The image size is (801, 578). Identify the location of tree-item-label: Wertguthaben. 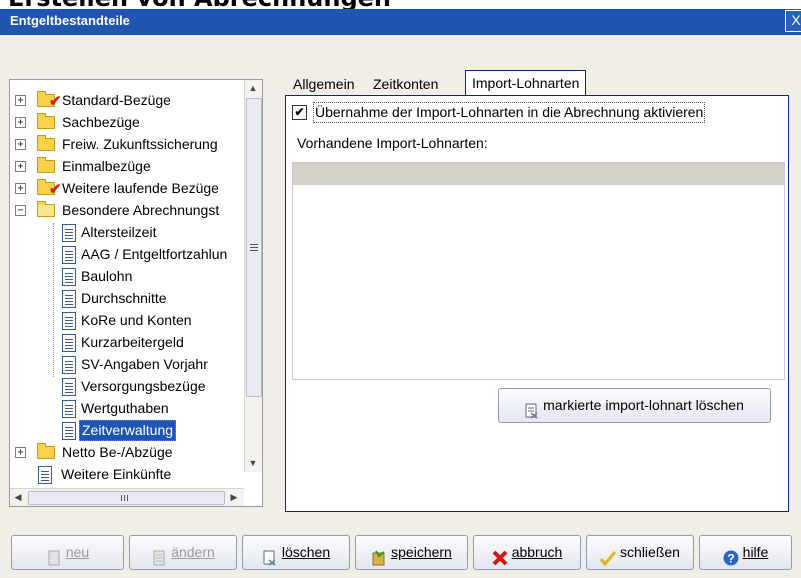
(125, 408).